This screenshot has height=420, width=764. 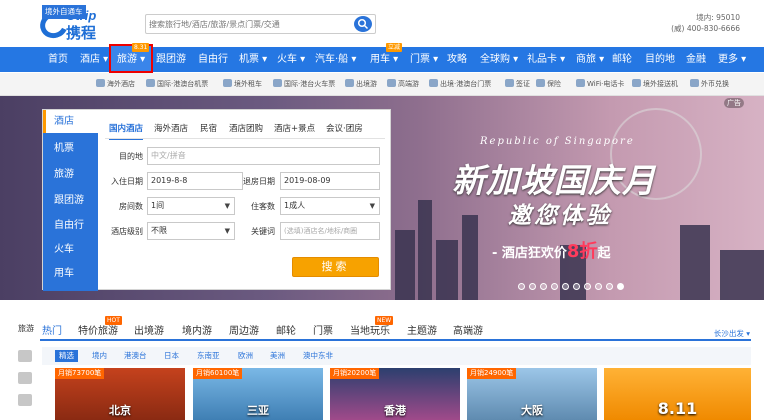 I want to click on badge-car-discount: 立减, so click(x=394, y=47).